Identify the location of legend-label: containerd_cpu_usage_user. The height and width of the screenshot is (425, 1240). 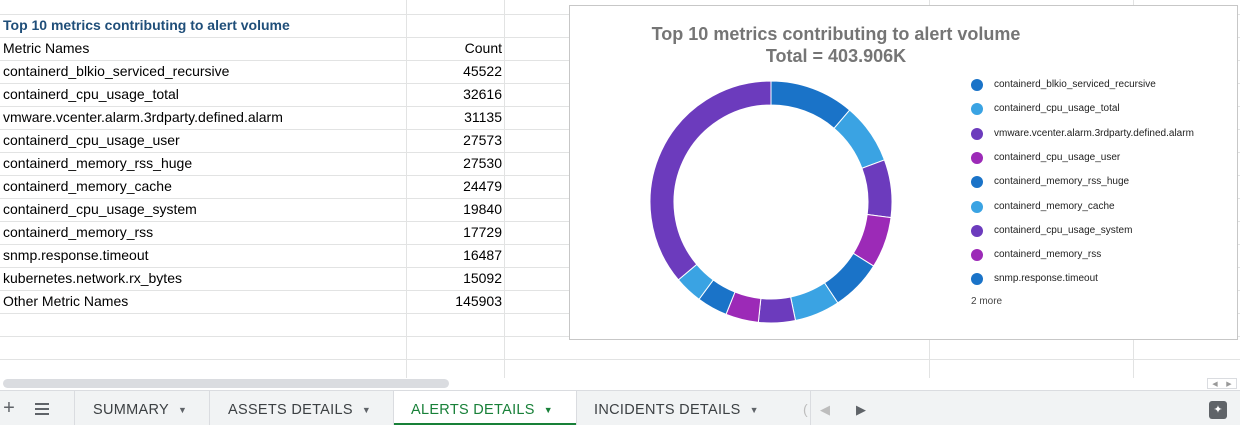
(1057, 157).